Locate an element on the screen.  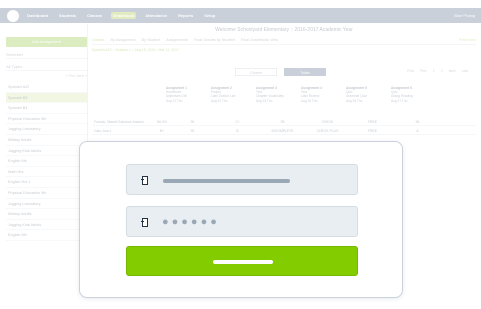
grade-pager: First Prev 1 2 Next Last is located at coordinates (434, 71).